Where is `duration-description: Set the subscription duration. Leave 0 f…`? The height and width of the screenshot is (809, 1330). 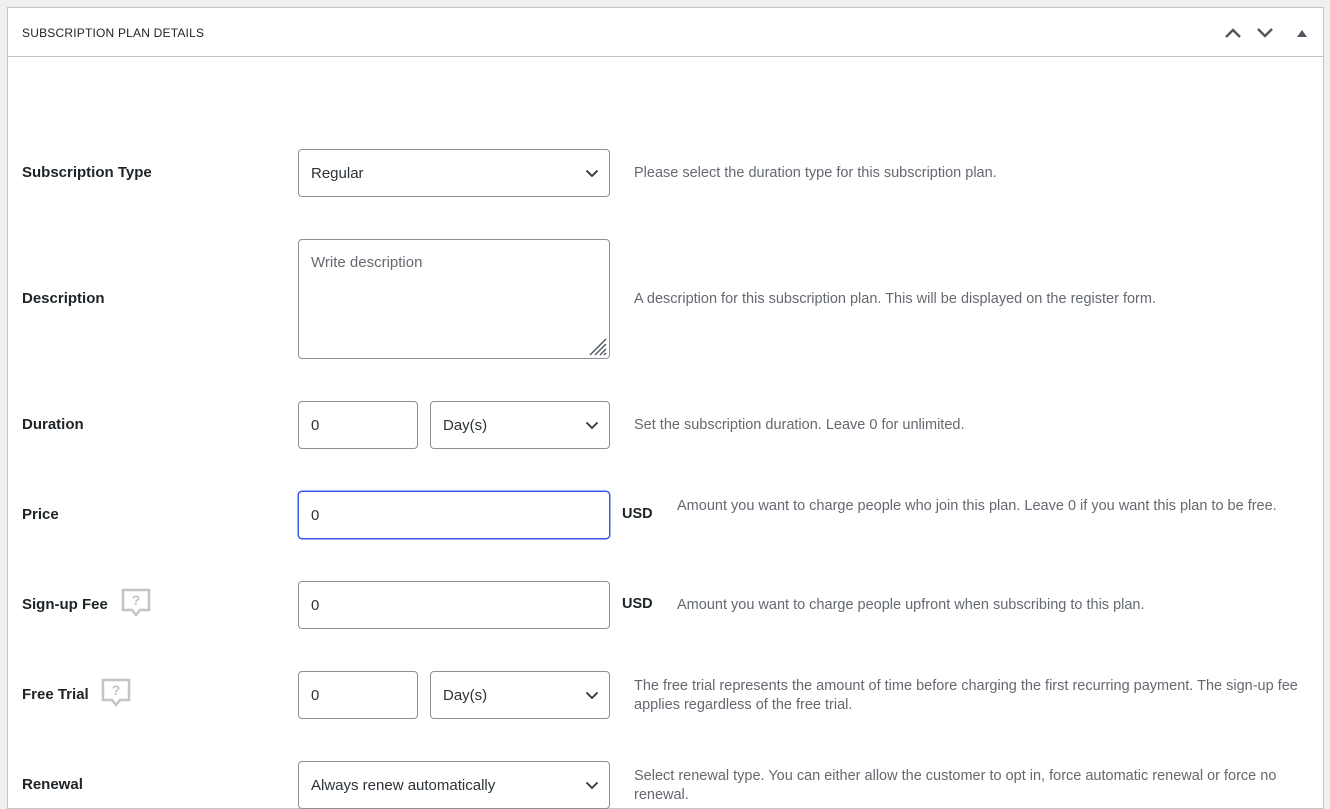
duration-description: Set the subscription duration. Leave 0 f… is located at coordinates (799, 425).